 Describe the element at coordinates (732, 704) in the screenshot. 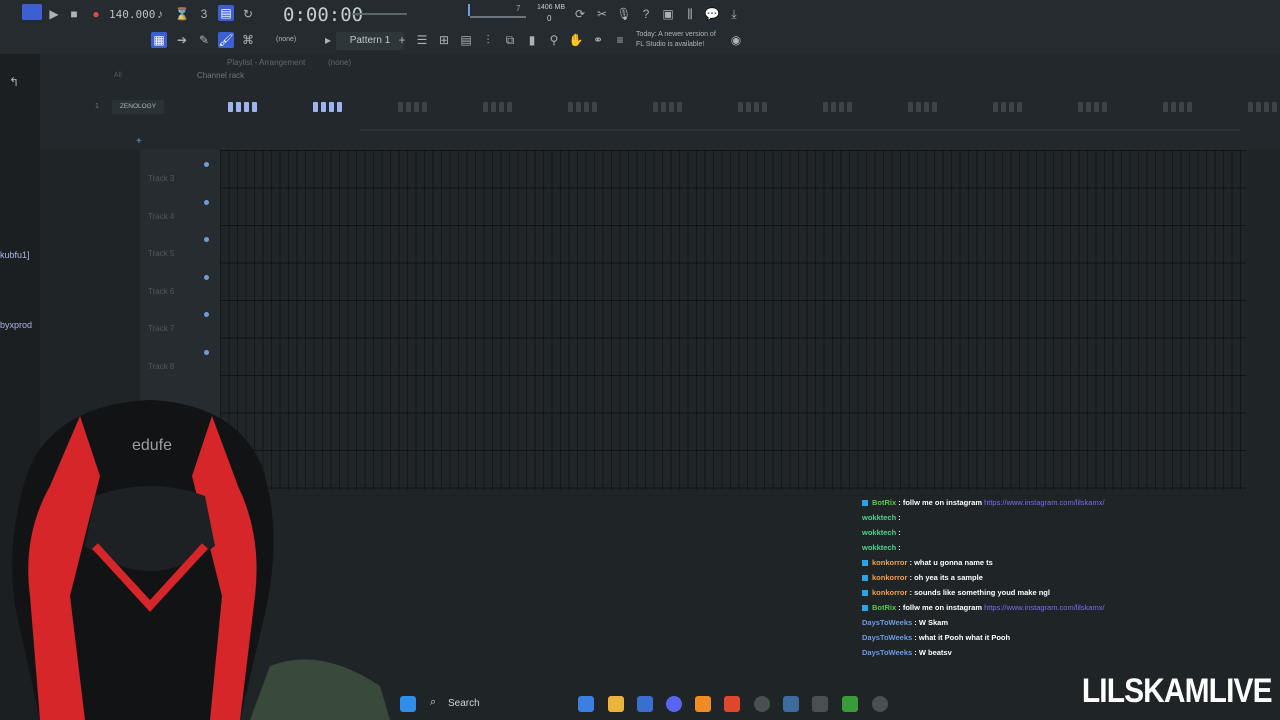

I see `brave-icon` at that location.